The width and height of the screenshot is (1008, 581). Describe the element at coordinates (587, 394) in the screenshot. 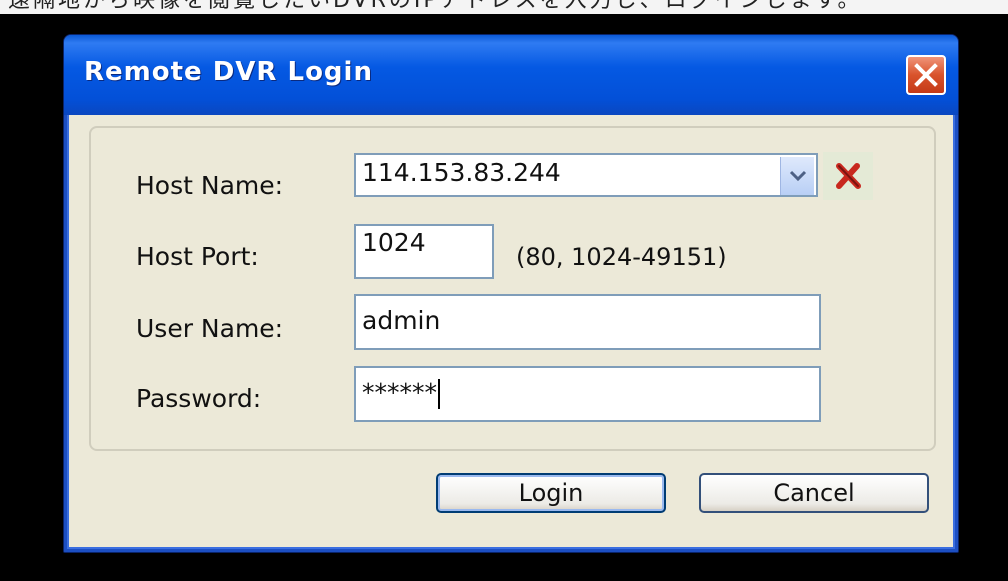

I see `password-input: ******` at that location.